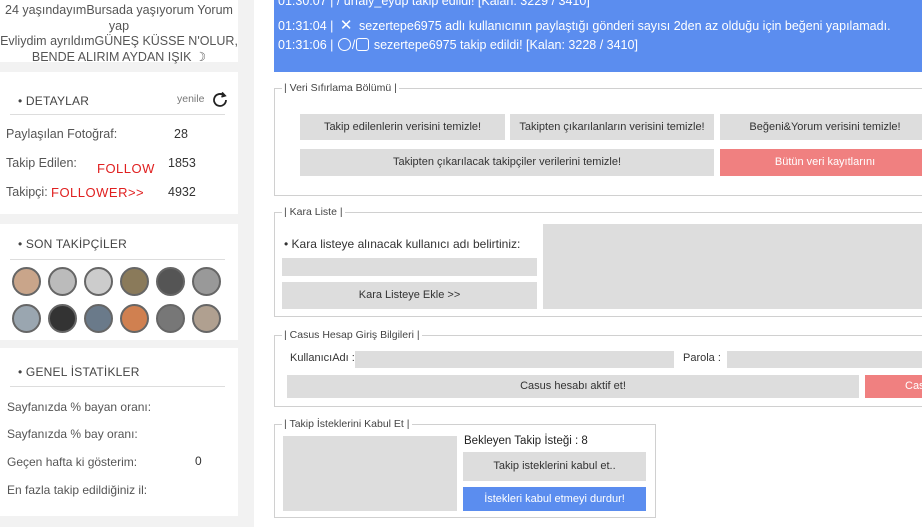  What do you see at coordinates (119, 41) in the screenshot?
I see `bio-line-2: Evliydim ayrıldımGÜNEŞ KÜSSE N'OLUR,` at bounding box center [119, 41].